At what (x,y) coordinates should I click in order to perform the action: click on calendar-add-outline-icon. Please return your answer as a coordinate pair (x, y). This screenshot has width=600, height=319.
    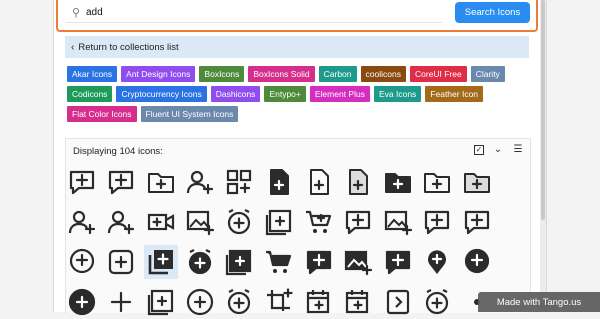
    Looking at the image, I should click on (358, 302).